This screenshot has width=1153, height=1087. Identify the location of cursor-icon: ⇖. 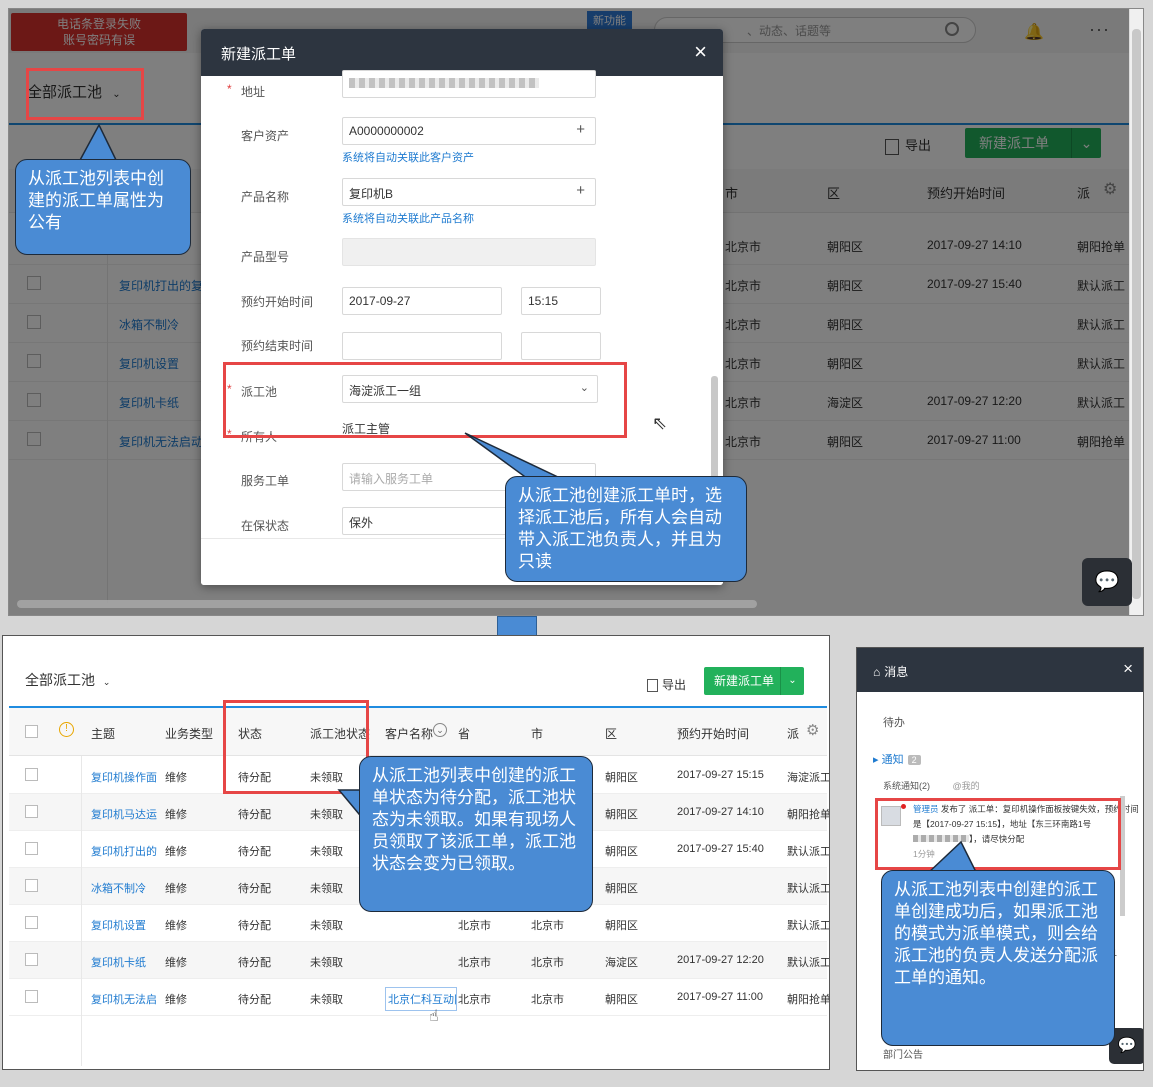
(660, 423).